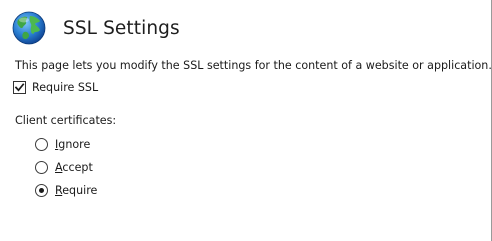 The image size is (492, 241). I want to click on radio-require, so click(41, 190).